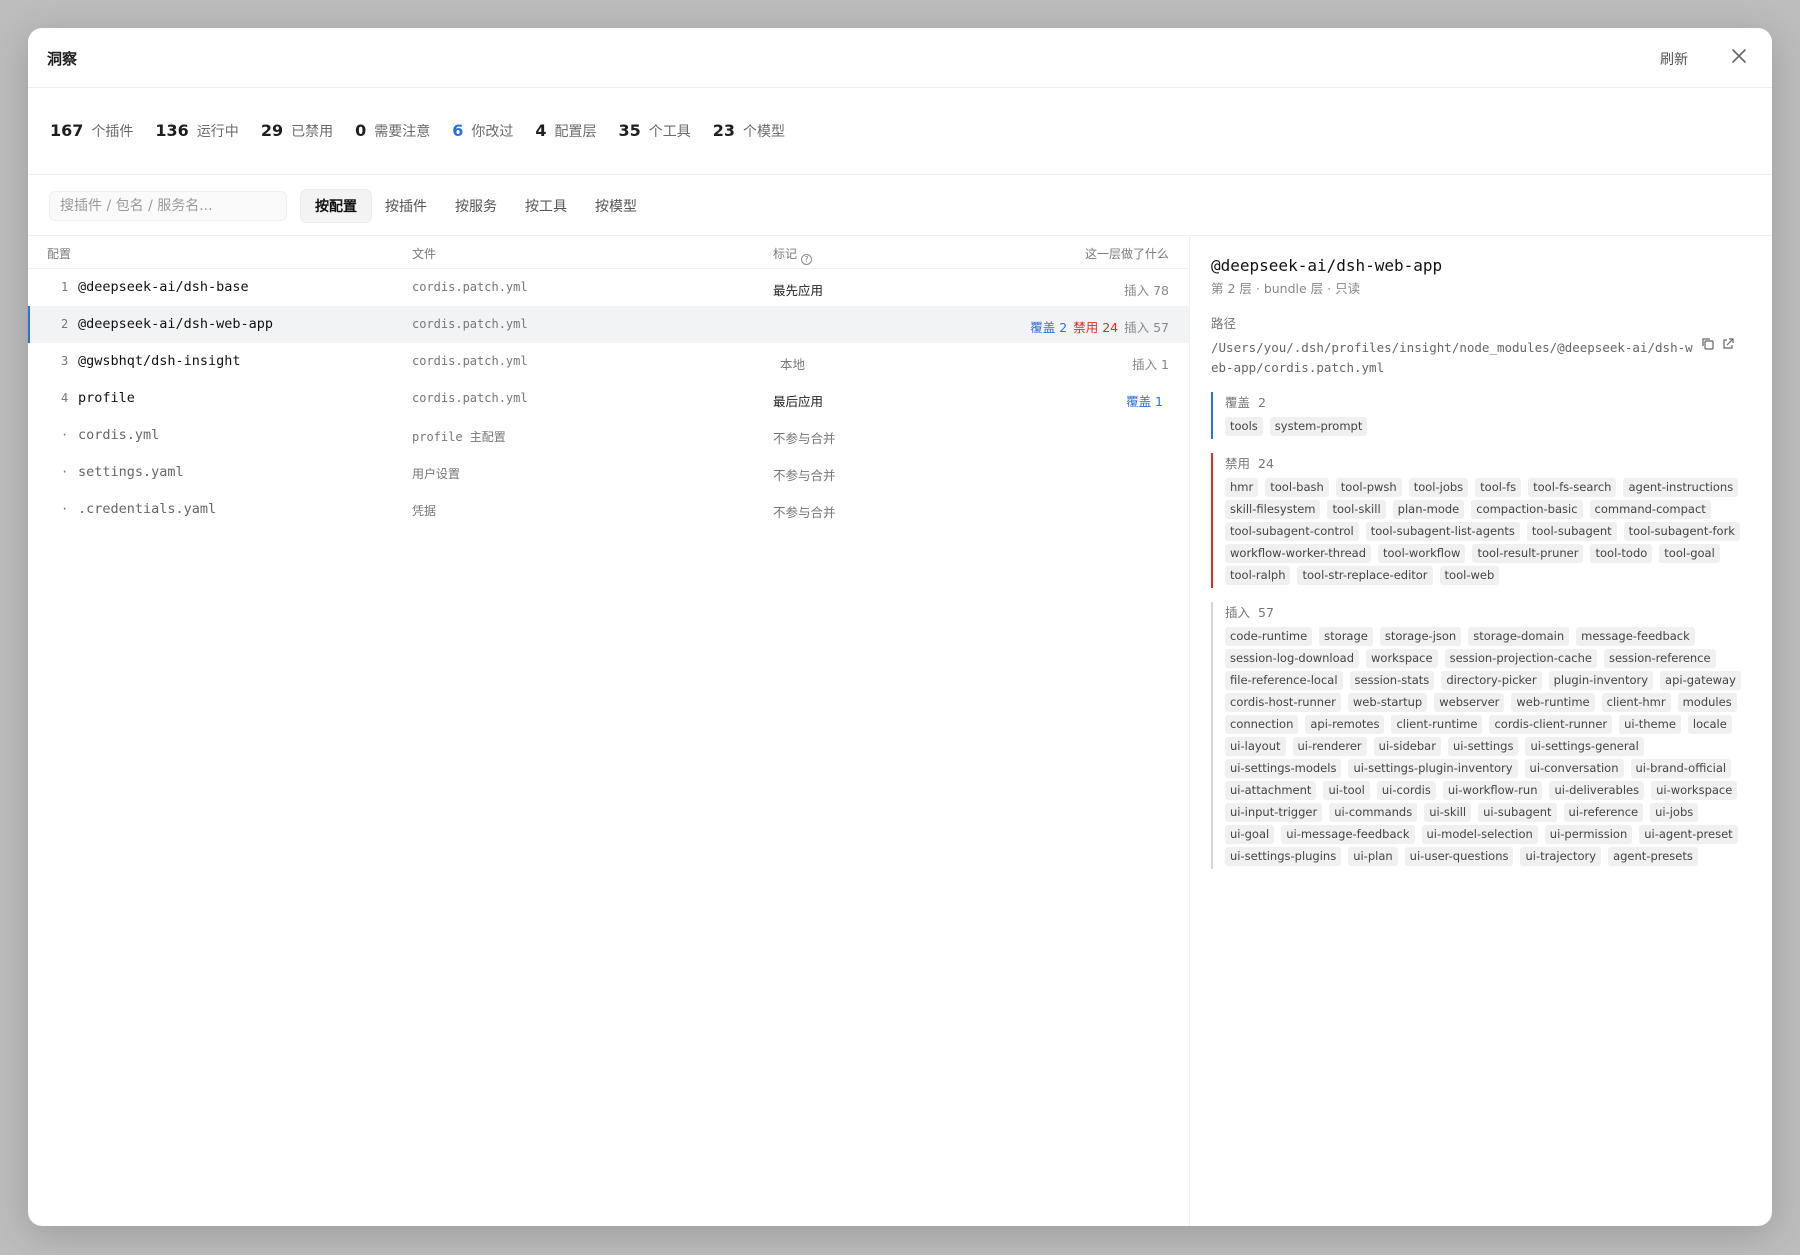  Describe the element at coordinates (1621, 553) in the screenshot. I see `plugin-chip: tool-todo` at that location.